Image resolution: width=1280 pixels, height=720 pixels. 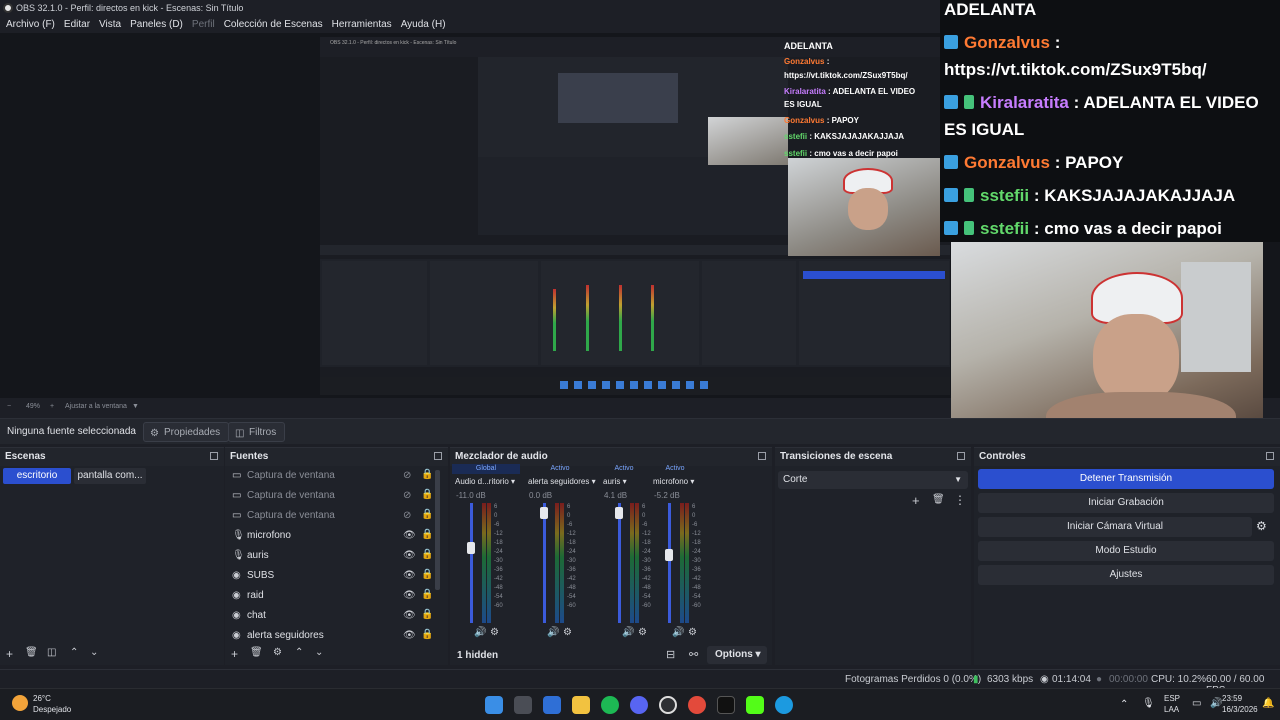 What do you see at coordinates (1232, 698) in the screenshot?
I see `clock-time: 23:59` at bounding box center [1232, 698].